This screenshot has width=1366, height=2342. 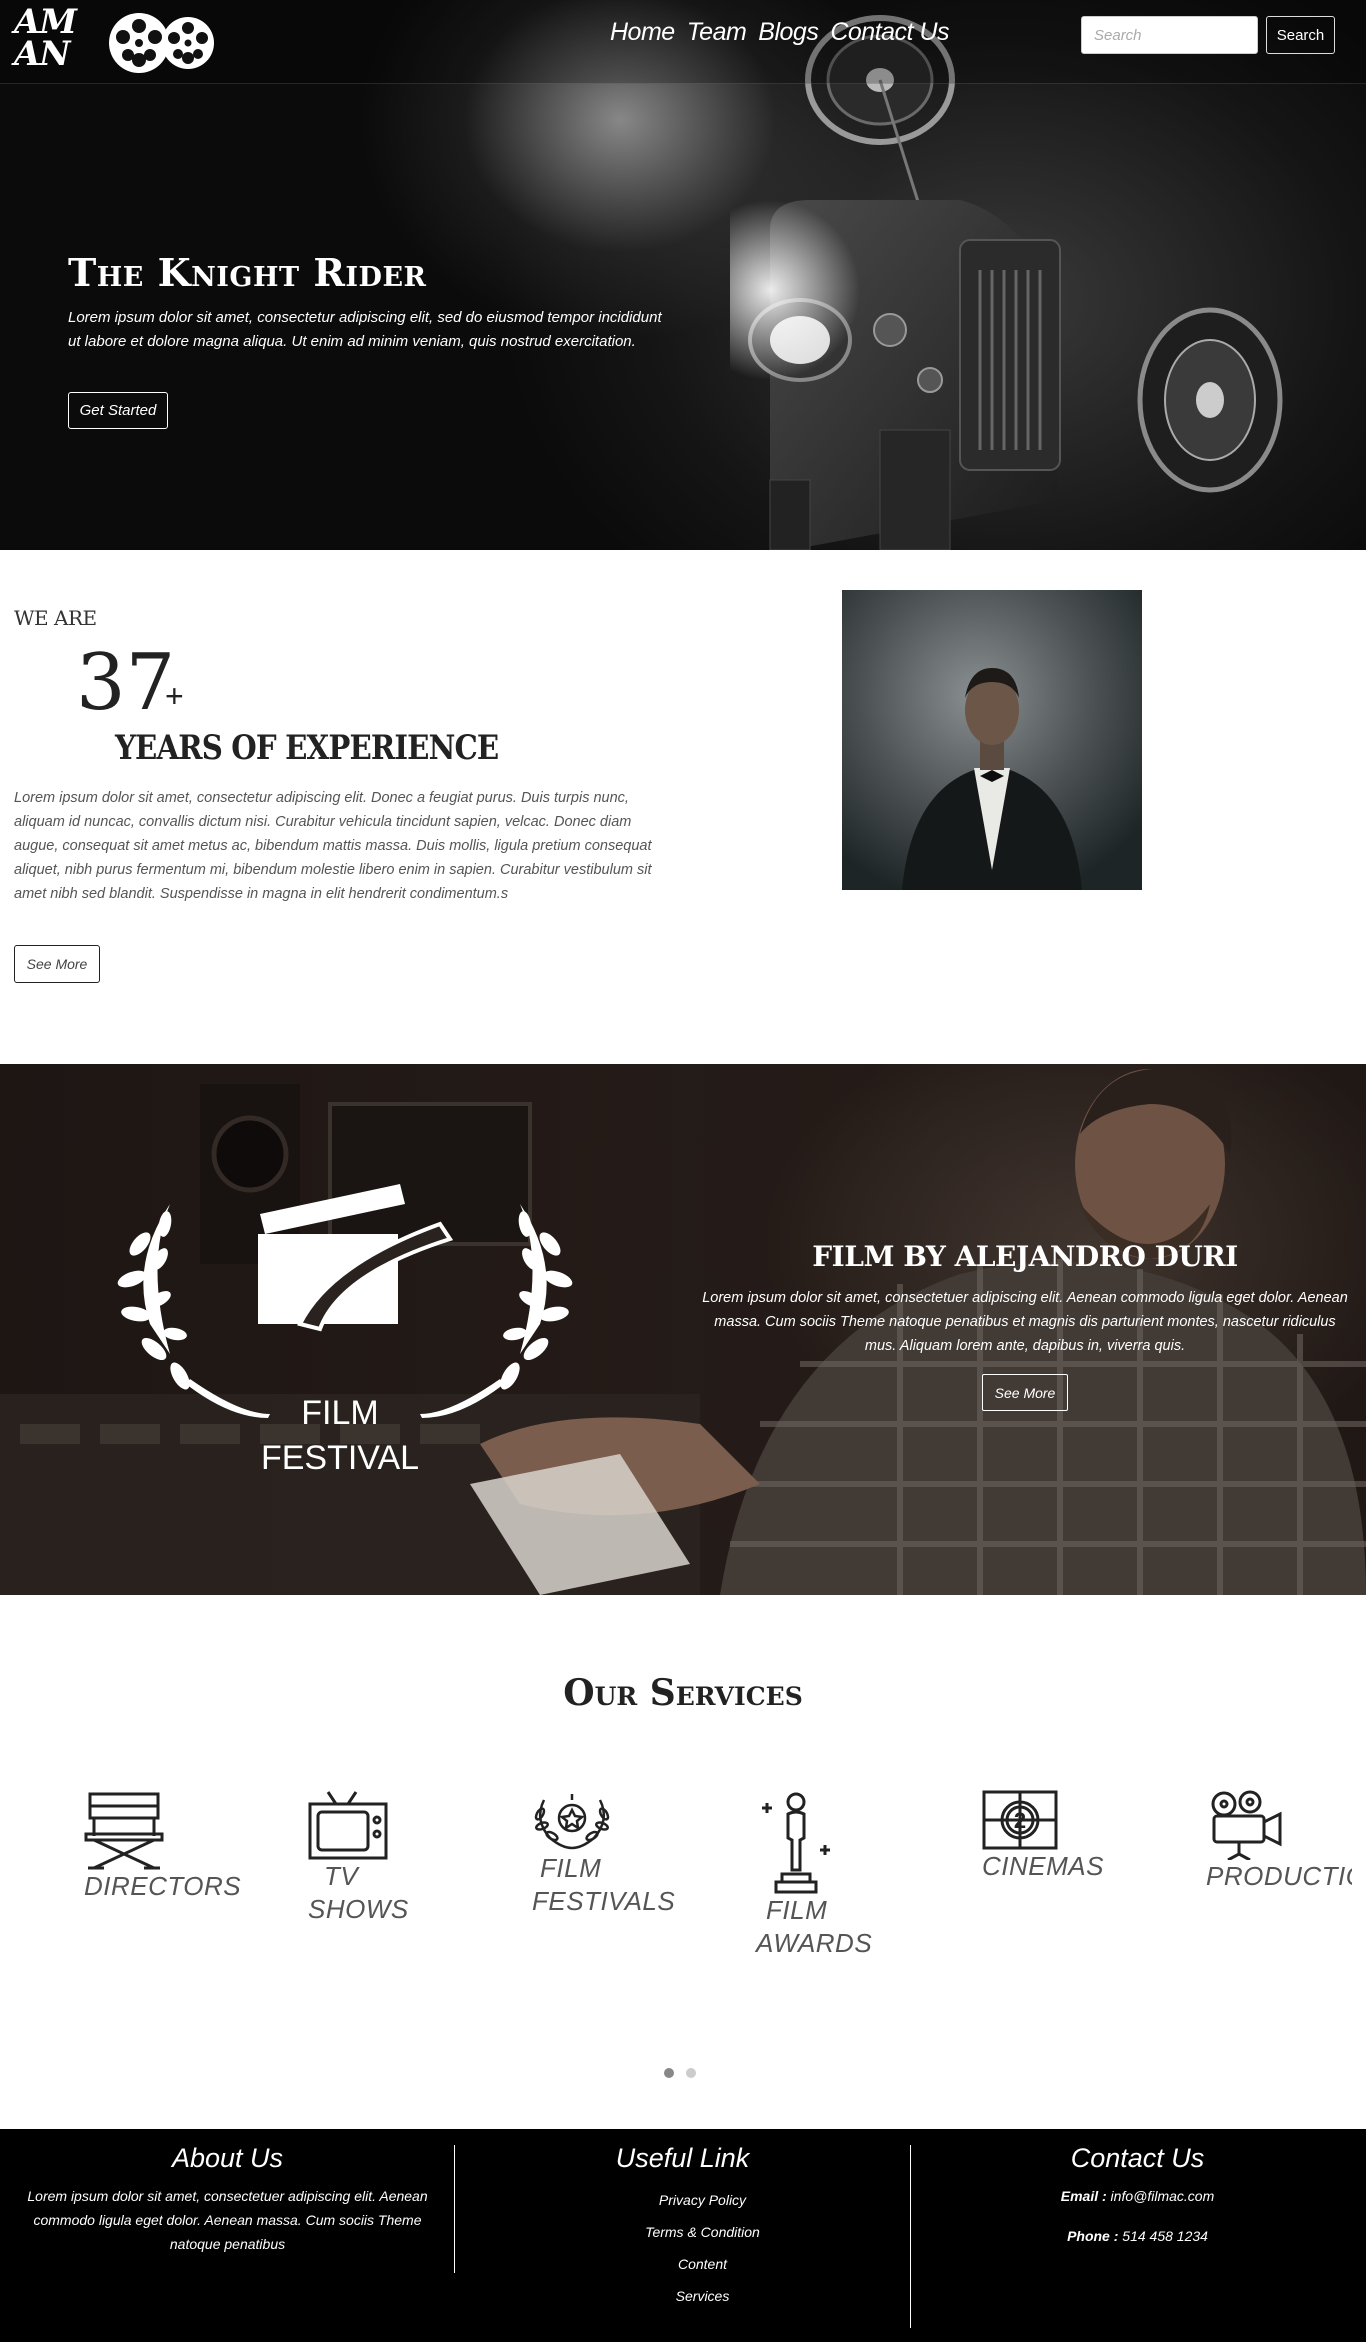 What do you see at coordinates (118, 410) in the screenshot?
I see `get-started-button: Get Started` at bounding box center [118, 410].